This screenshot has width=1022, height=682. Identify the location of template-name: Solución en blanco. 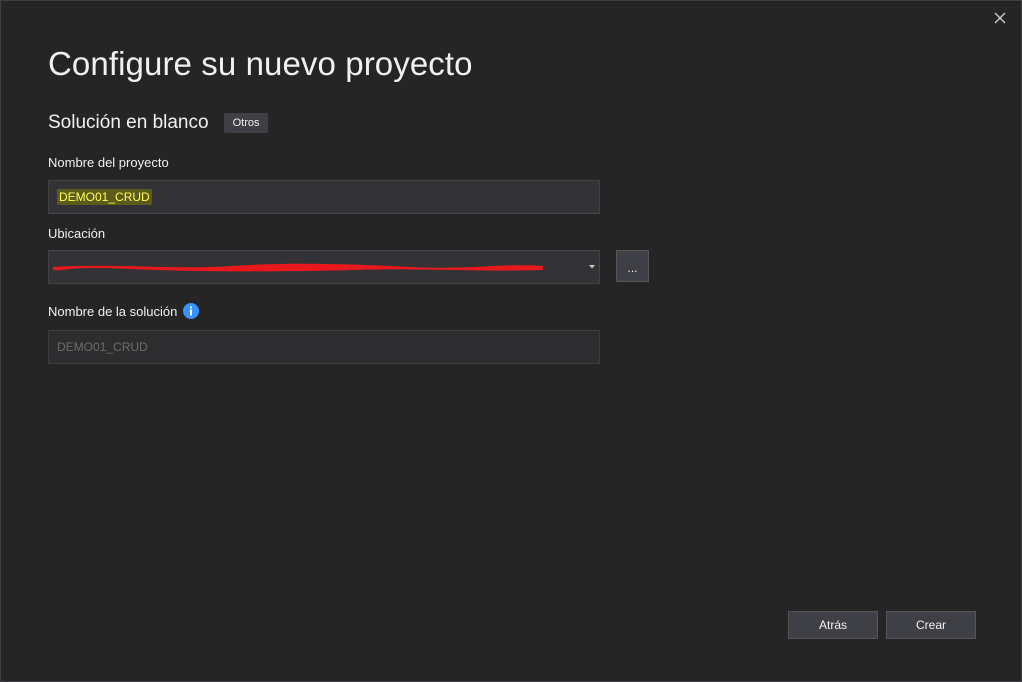
(128, 122).